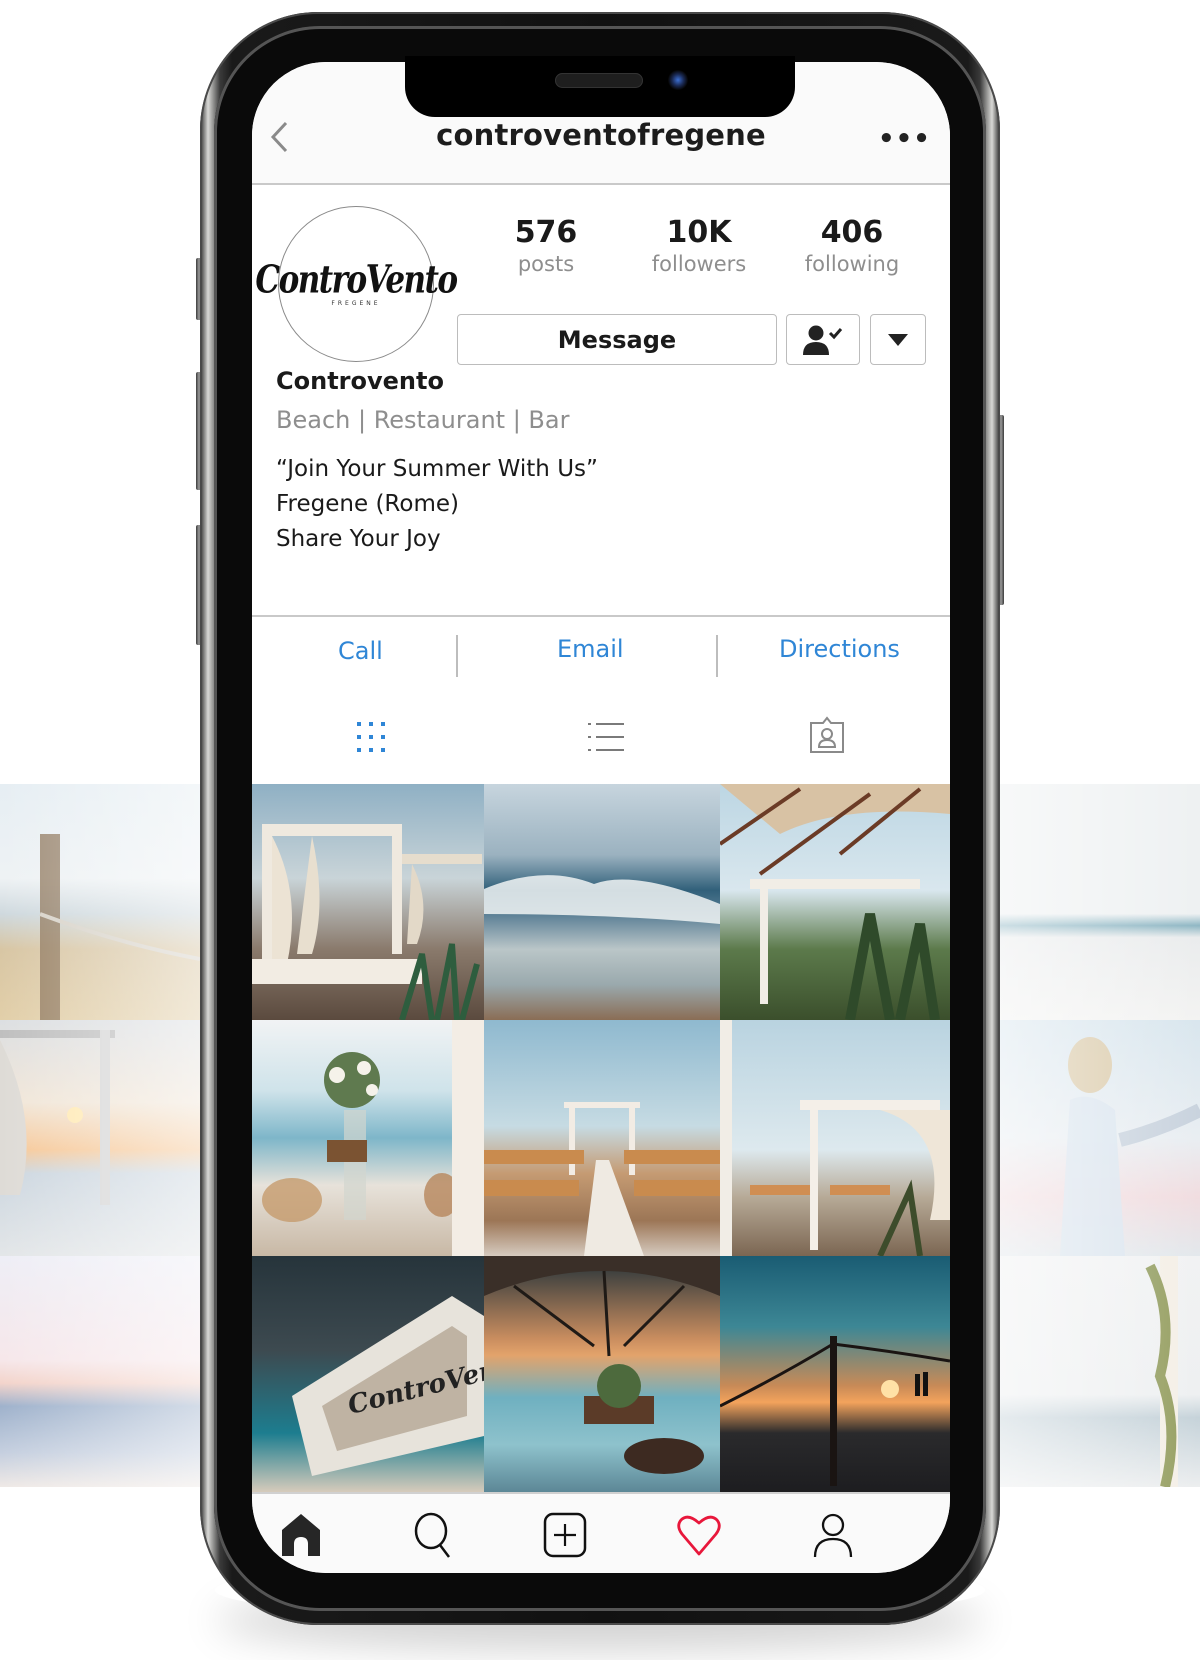  I want to click on wave-photo, so click(602, 899).